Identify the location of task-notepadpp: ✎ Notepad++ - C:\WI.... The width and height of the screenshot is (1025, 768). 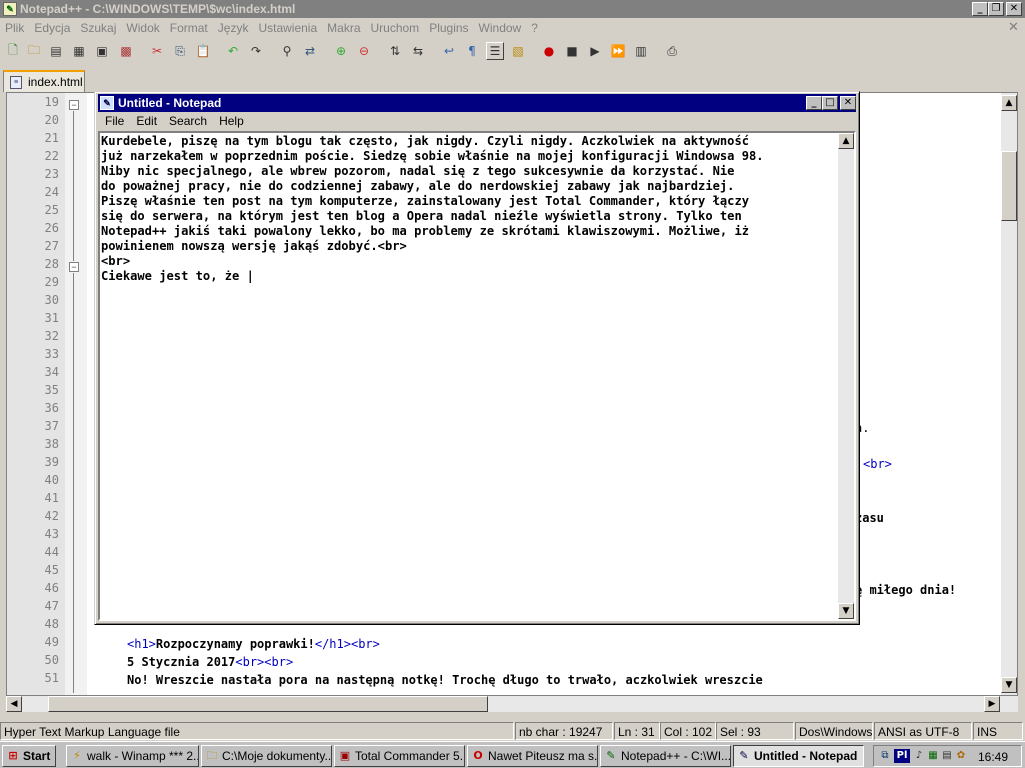
(665, 756).